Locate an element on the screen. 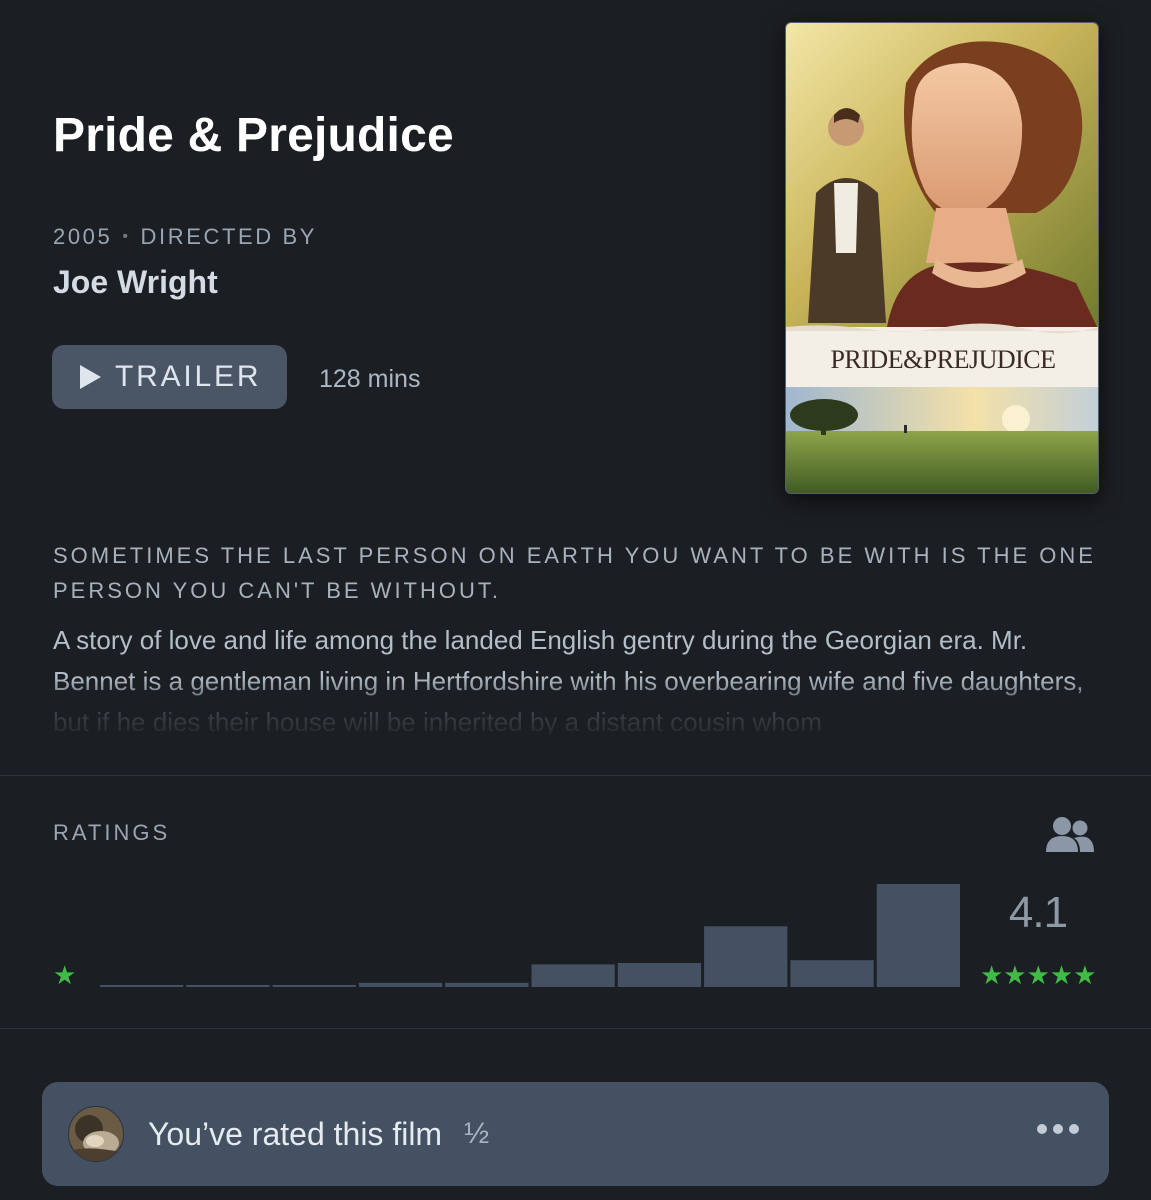 The height and width of the screenshot is (1200, 1151). play-icon is located at coordinates (90, 377).